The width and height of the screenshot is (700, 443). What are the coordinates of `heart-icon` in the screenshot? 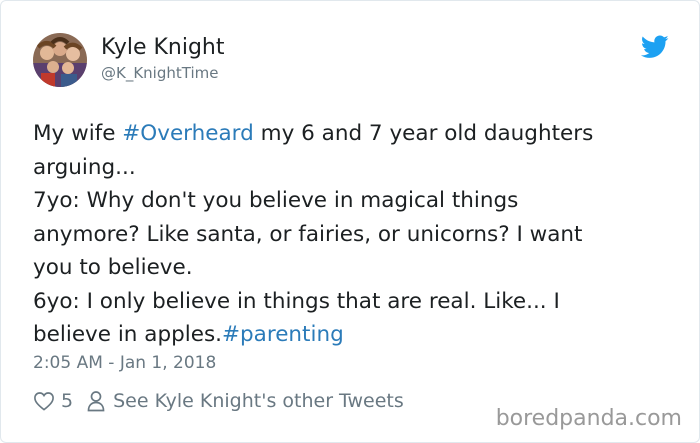 It's located at (44, 401).